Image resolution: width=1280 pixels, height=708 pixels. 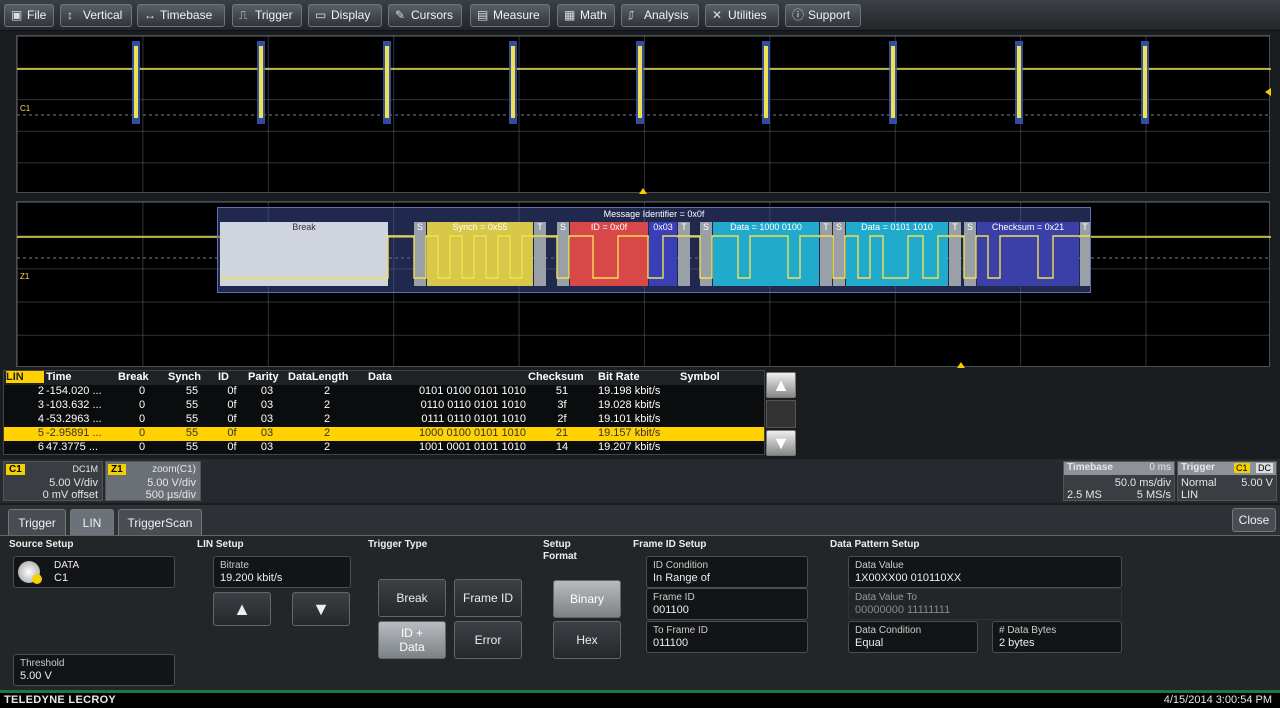 What do you see at coordinates (425, 15) in the screenshot?
I see `cursors-menu-button: ✎ Cursors` at bounding box center [425, 15].